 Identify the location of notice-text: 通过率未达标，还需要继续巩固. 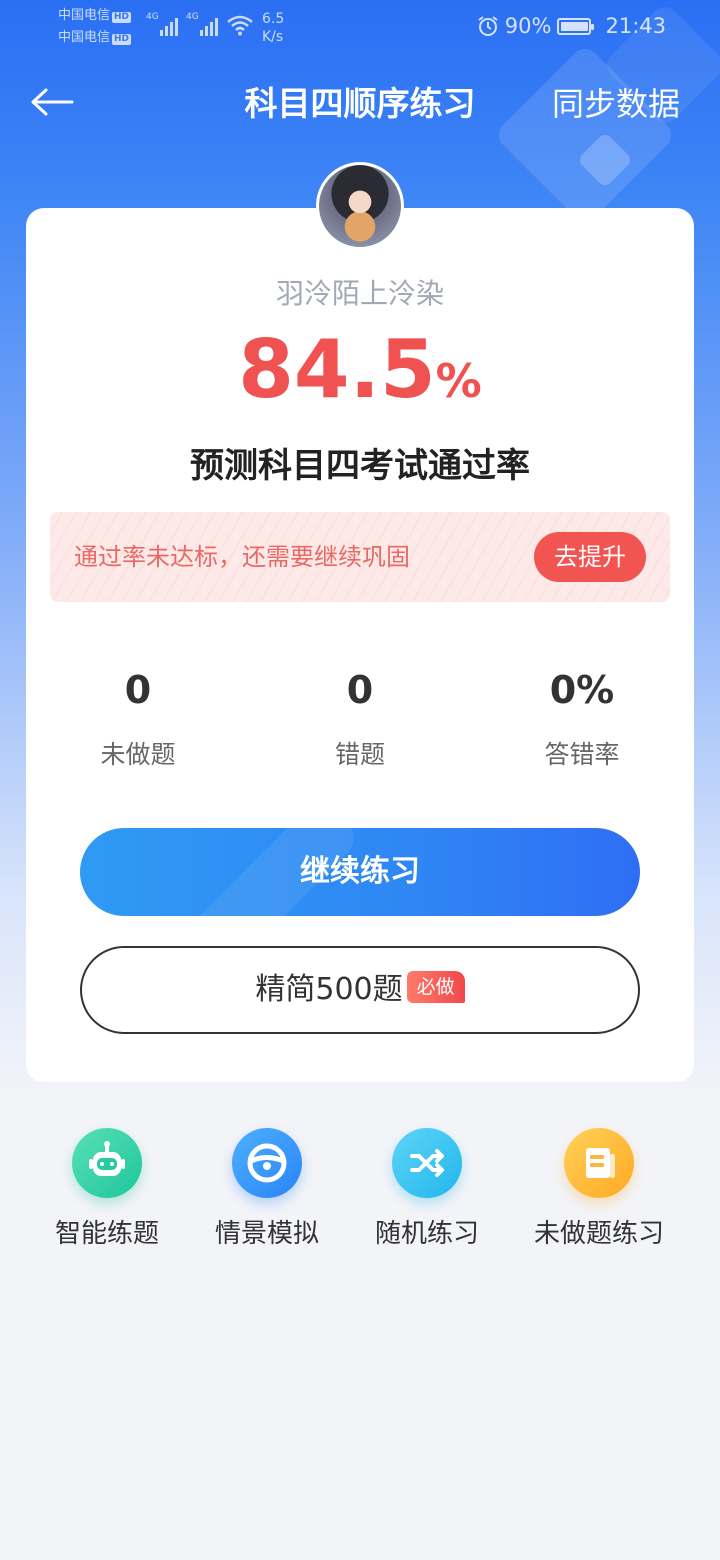
(242, 557).